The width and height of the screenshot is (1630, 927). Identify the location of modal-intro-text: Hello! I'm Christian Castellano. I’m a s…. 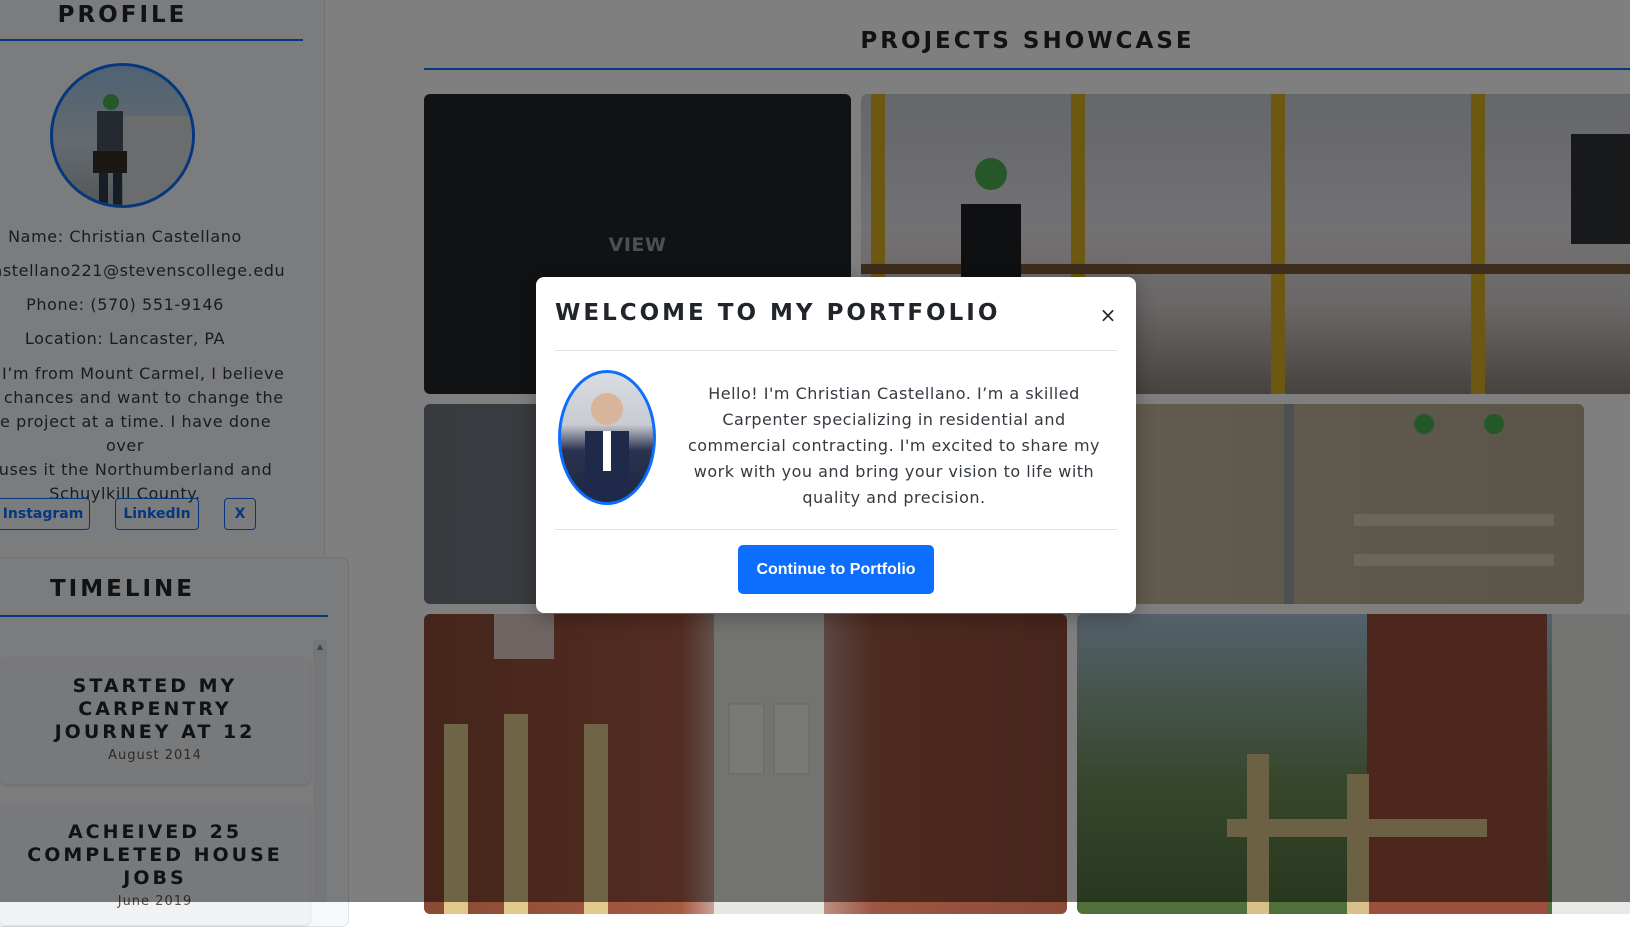
(894, 445).